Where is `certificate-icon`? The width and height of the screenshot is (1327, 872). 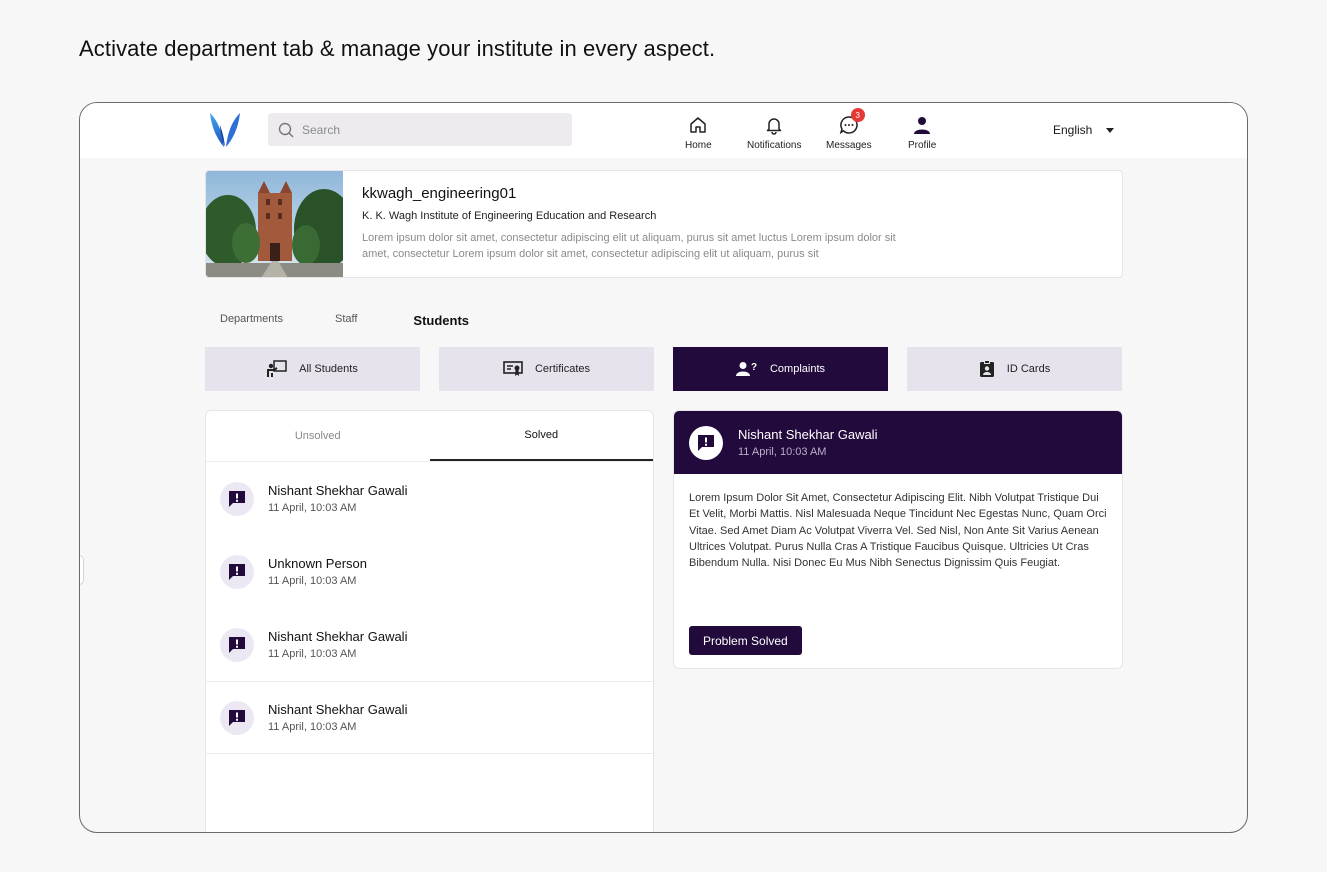
certificate-icon is located at coordinates (513, 368).